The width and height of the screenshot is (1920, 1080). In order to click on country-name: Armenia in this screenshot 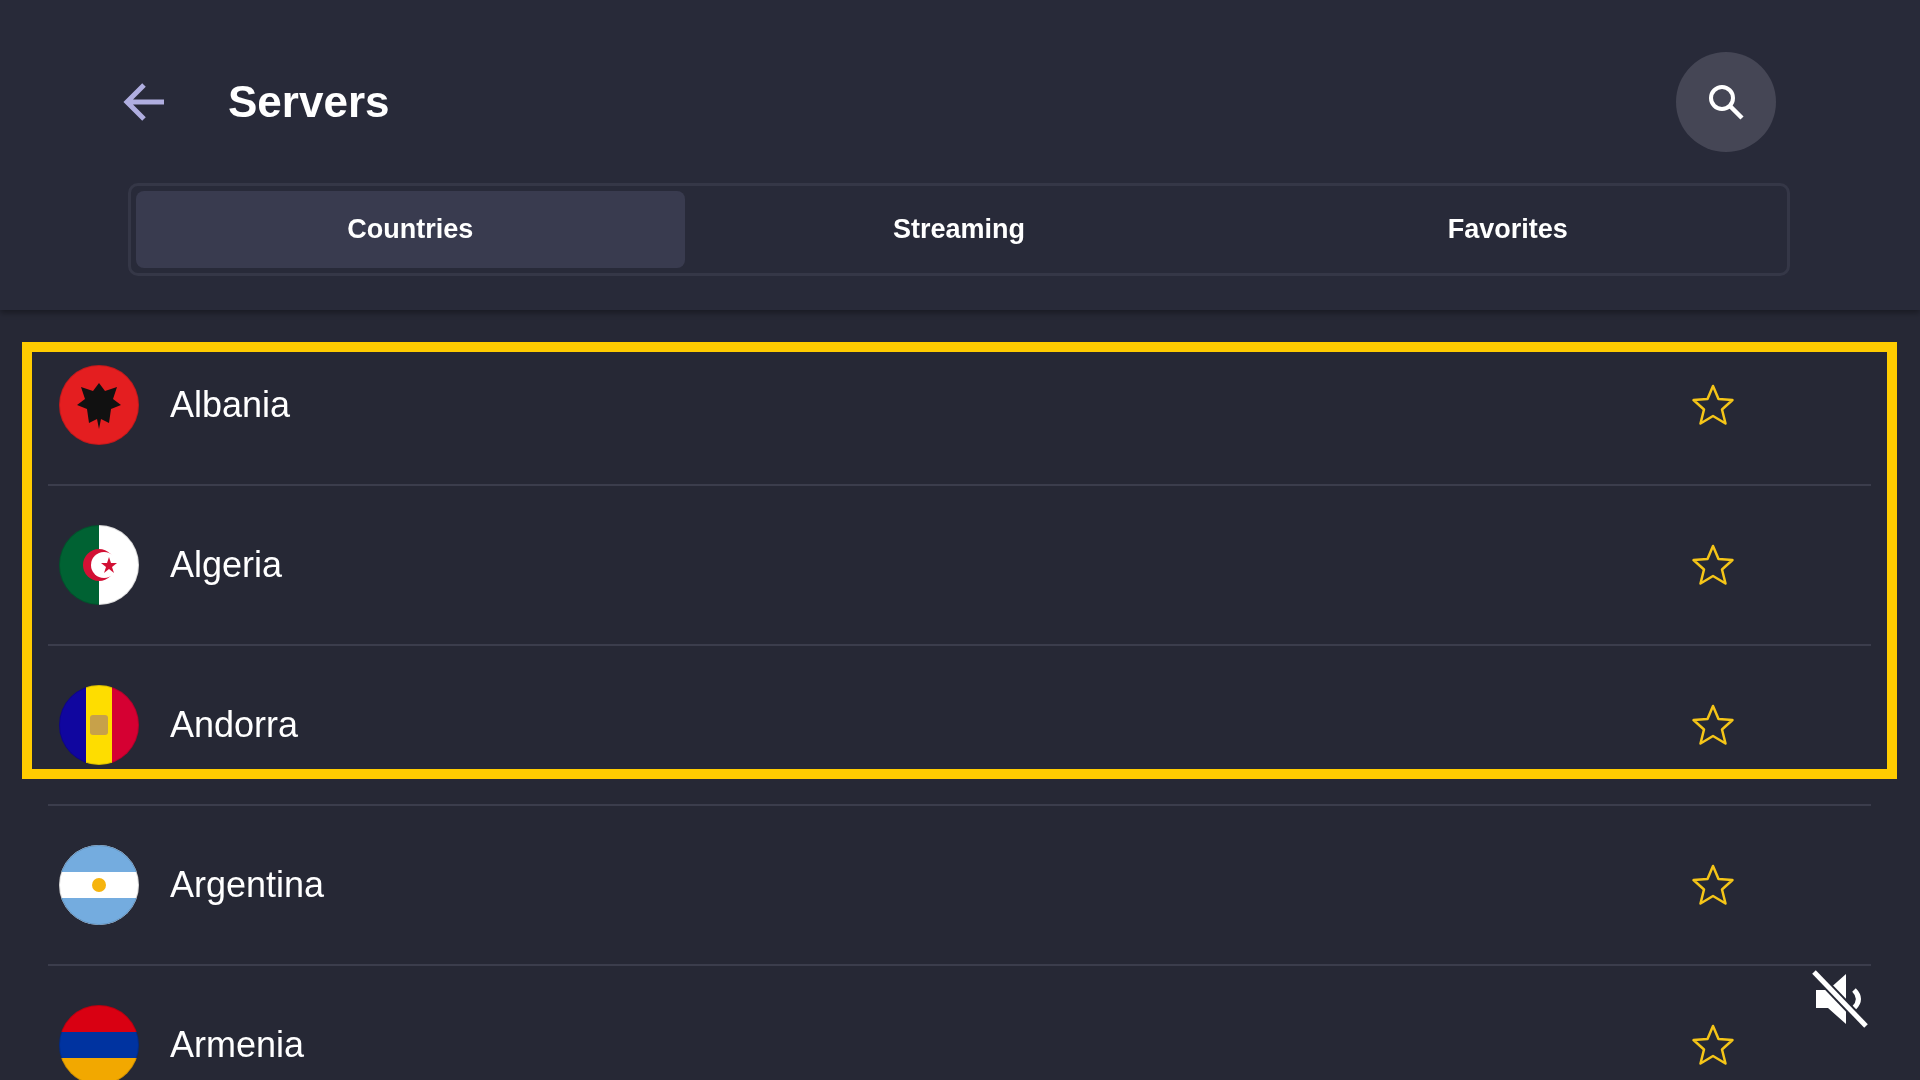, I will do `click(238, 1045)`.